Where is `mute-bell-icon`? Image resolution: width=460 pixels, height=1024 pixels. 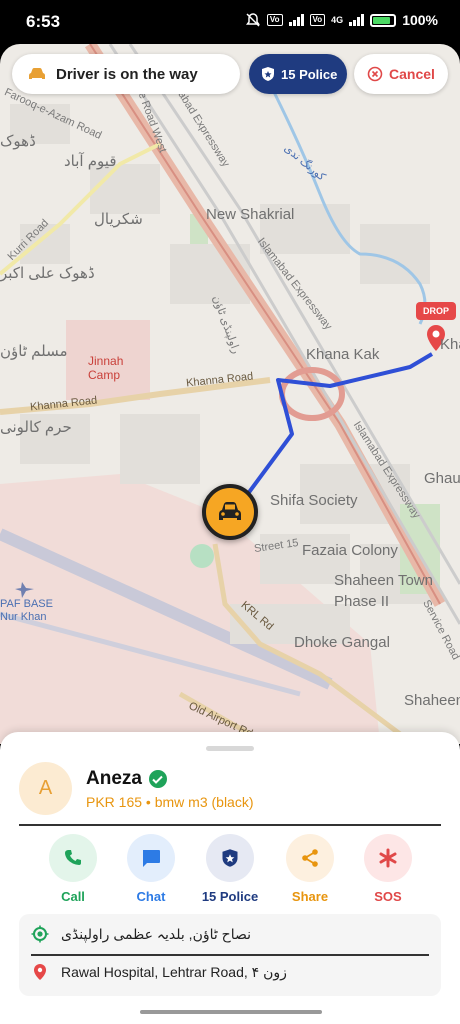
mute-bell-icon is located at coordinates (252, 20).